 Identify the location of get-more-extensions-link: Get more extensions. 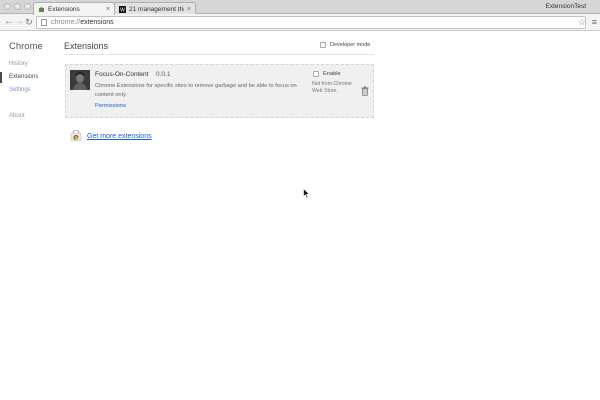
(119, 136).